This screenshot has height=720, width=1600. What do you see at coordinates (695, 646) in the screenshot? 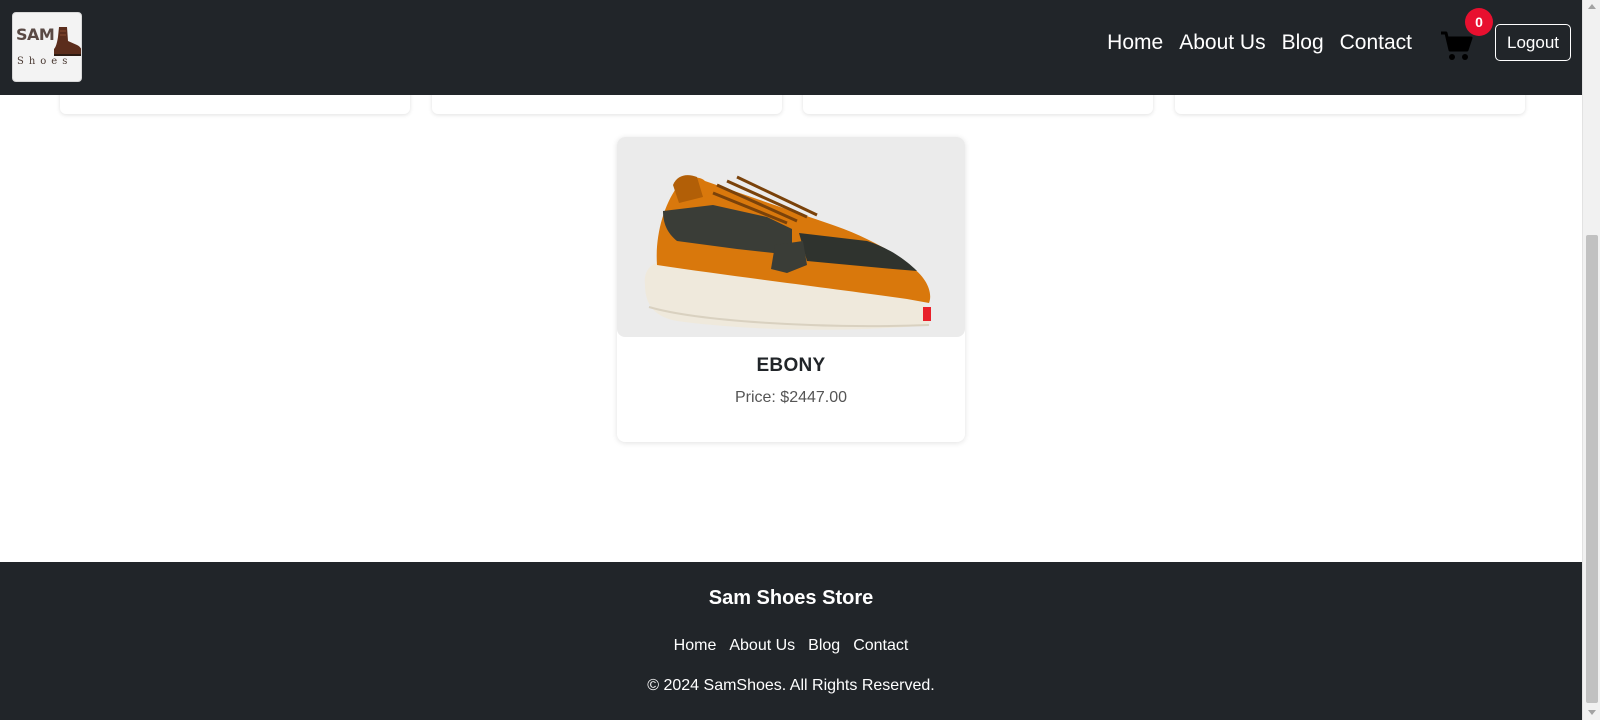
I see `footer-link-home: Home` at bounding box center [695, 646].